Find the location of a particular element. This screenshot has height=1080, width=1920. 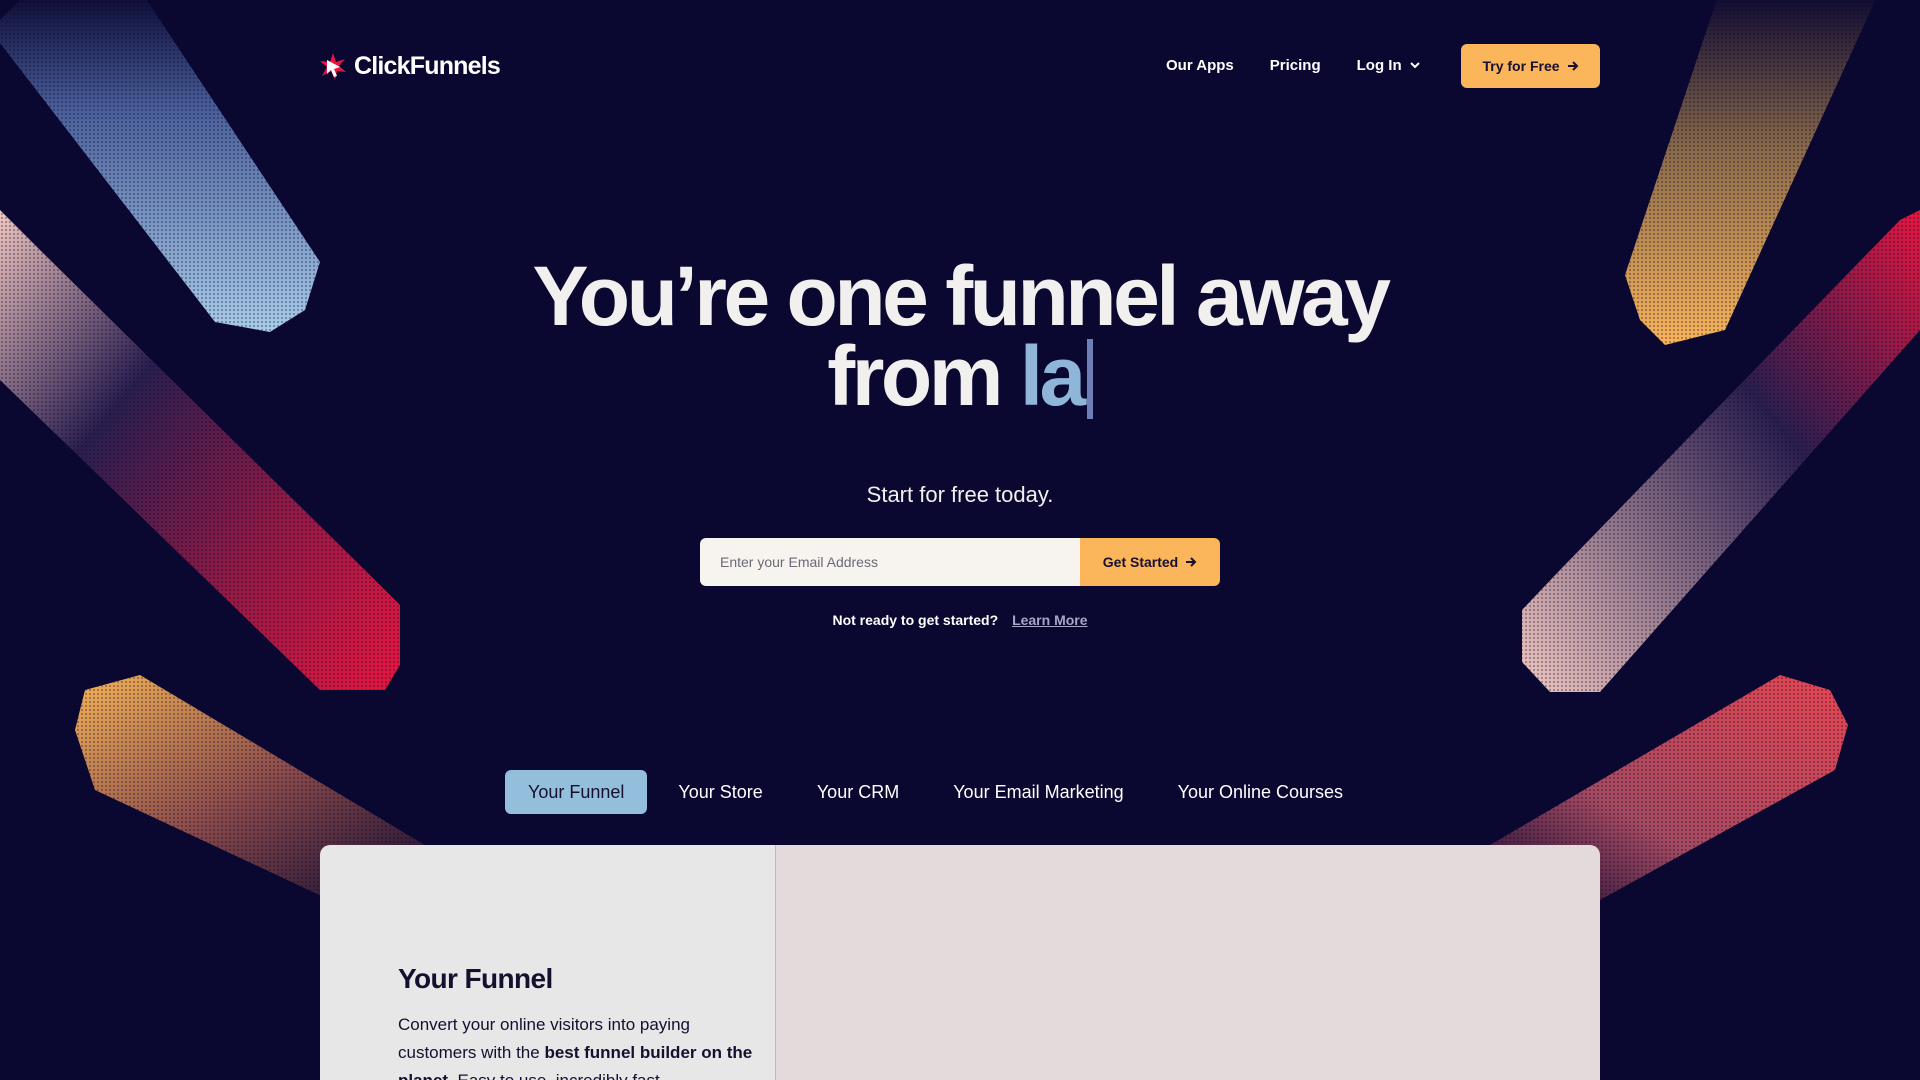

nav-link-pricing: Pricing is located at coordinates (1295, 65).